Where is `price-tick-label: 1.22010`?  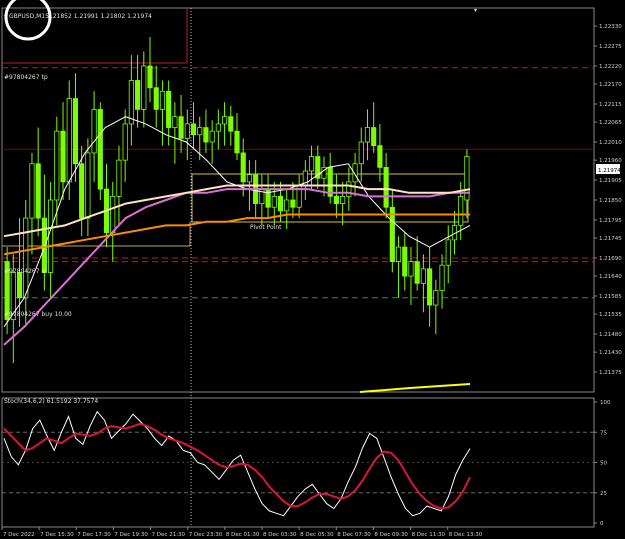
price-tick-label: 1.22010 is located at coordinates (610, 143).